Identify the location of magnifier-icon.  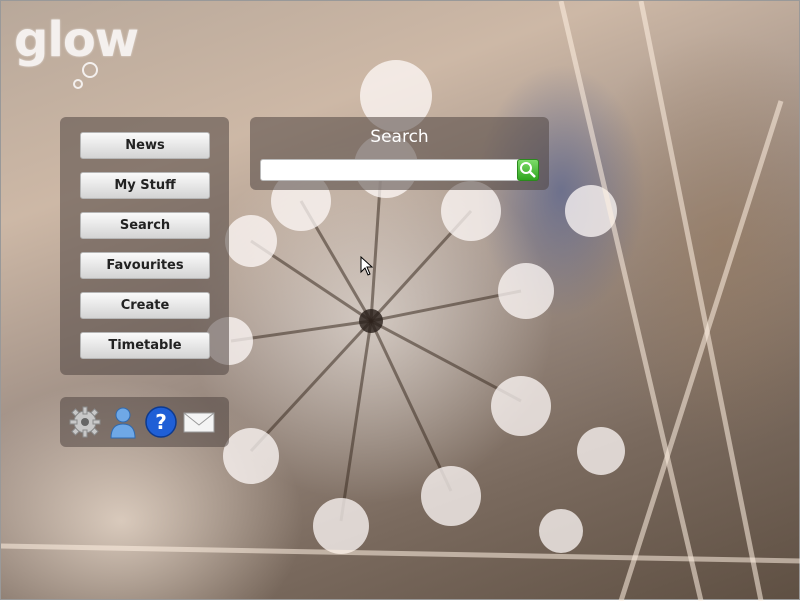
(528, 170).